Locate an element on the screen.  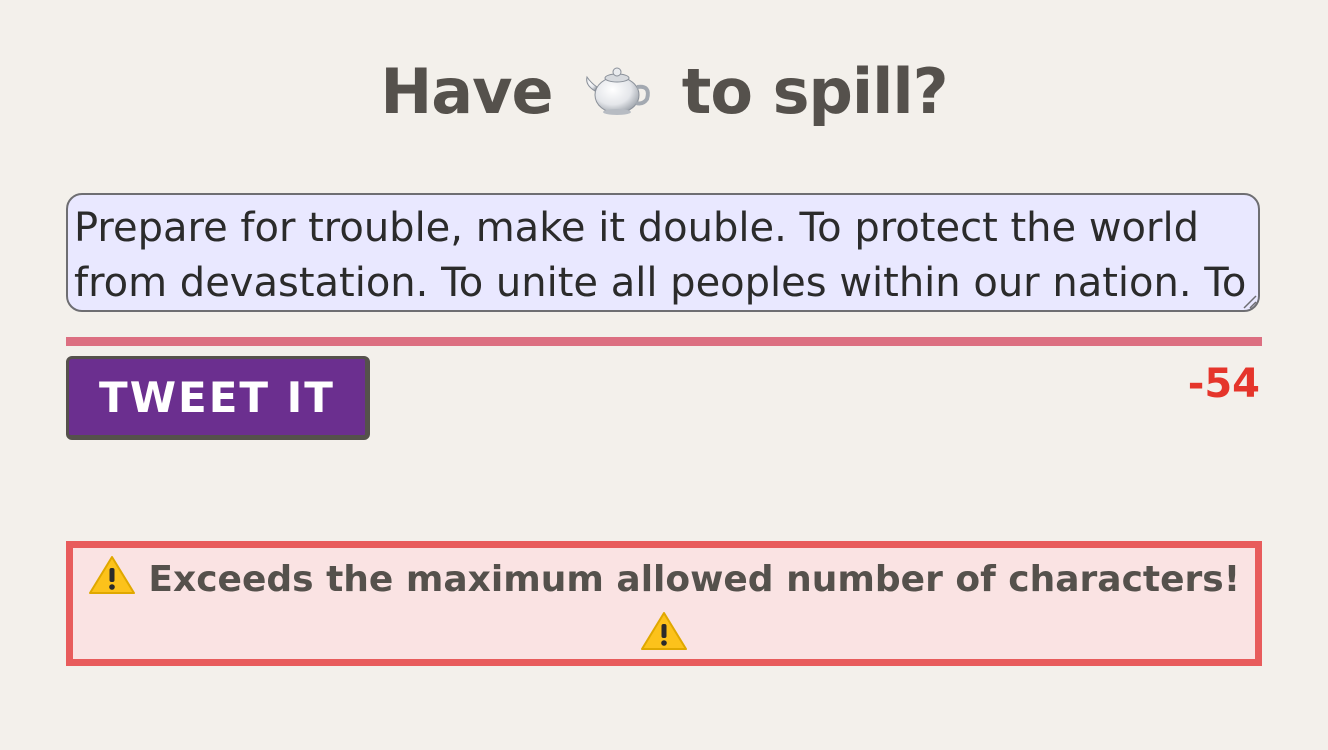
character-progress-bar is located at coordinates (664, 341).